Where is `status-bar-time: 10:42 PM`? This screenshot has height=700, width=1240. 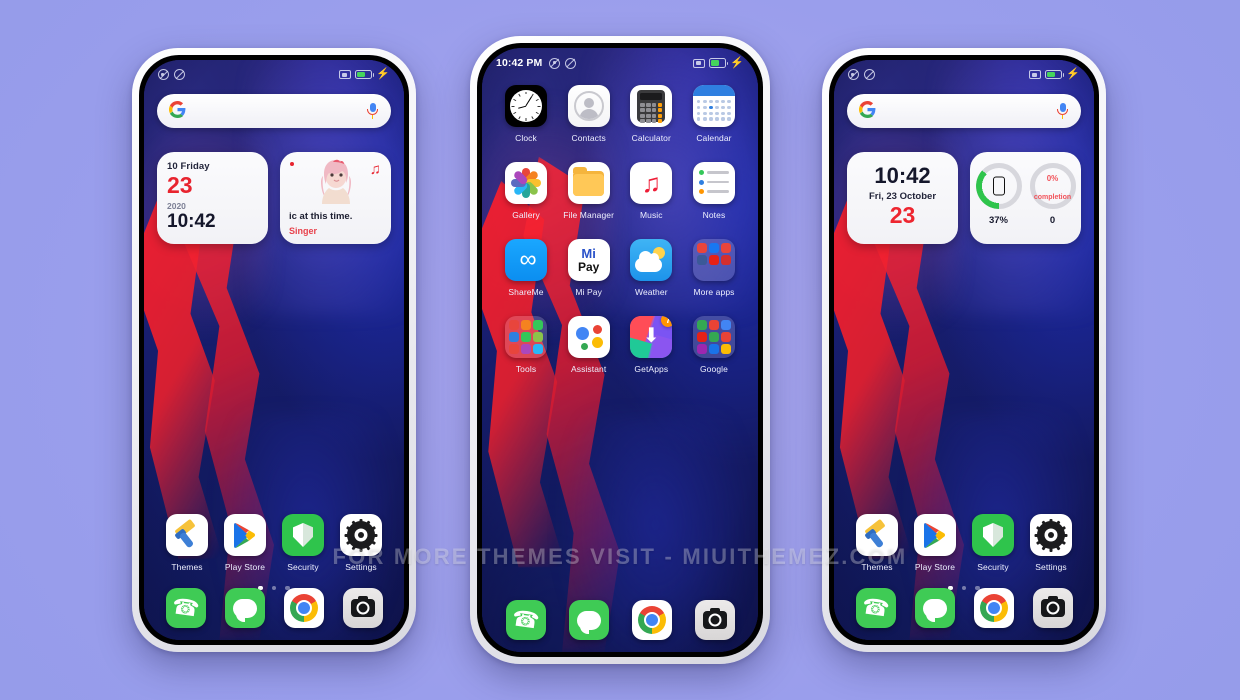
status-bar-time: 10:42 PM is located at coordinates (519, 63).